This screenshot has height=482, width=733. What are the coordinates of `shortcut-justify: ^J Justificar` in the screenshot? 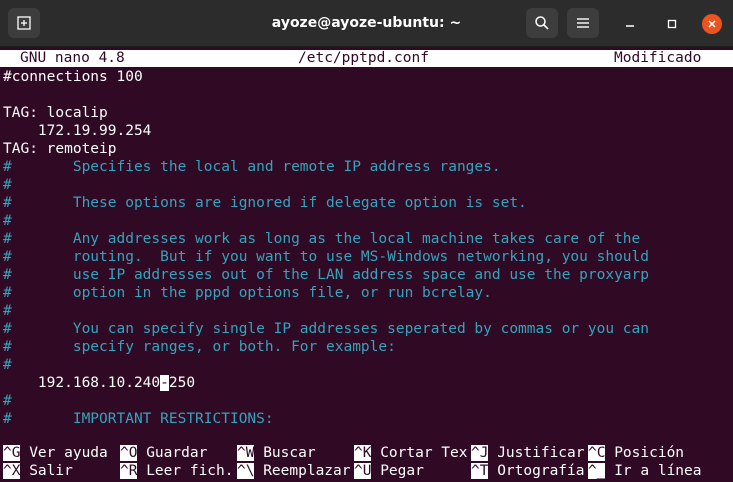 It's located at (528, 453).